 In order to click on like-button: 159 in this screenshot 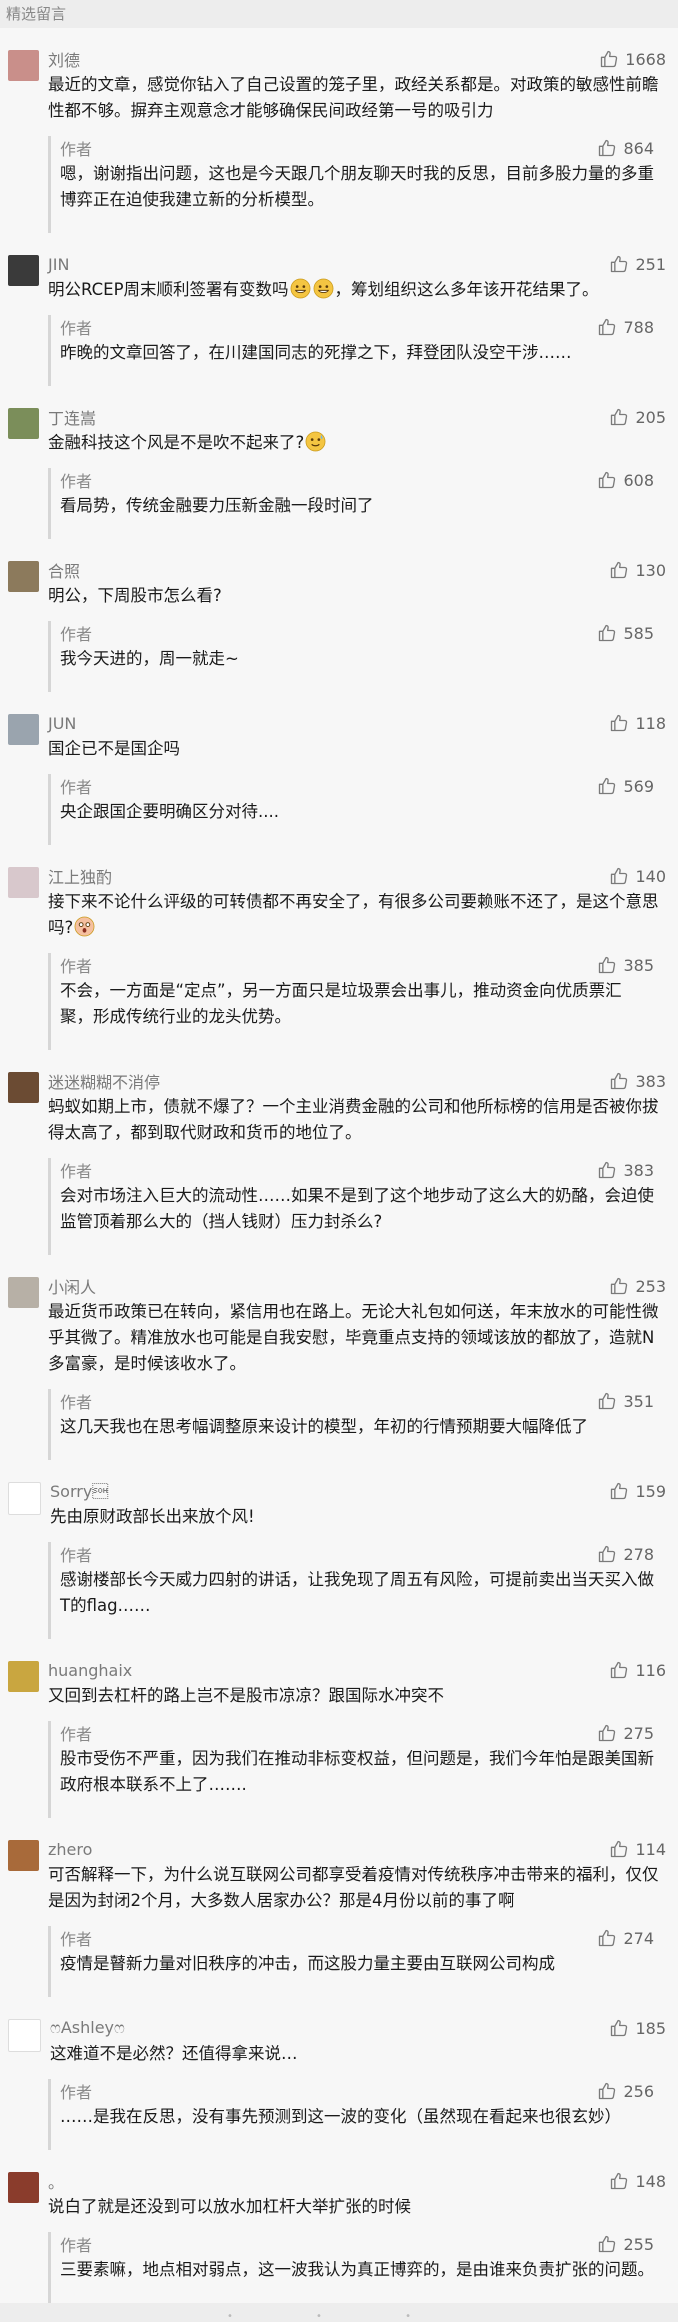, I will do `click(637, 1491)`.